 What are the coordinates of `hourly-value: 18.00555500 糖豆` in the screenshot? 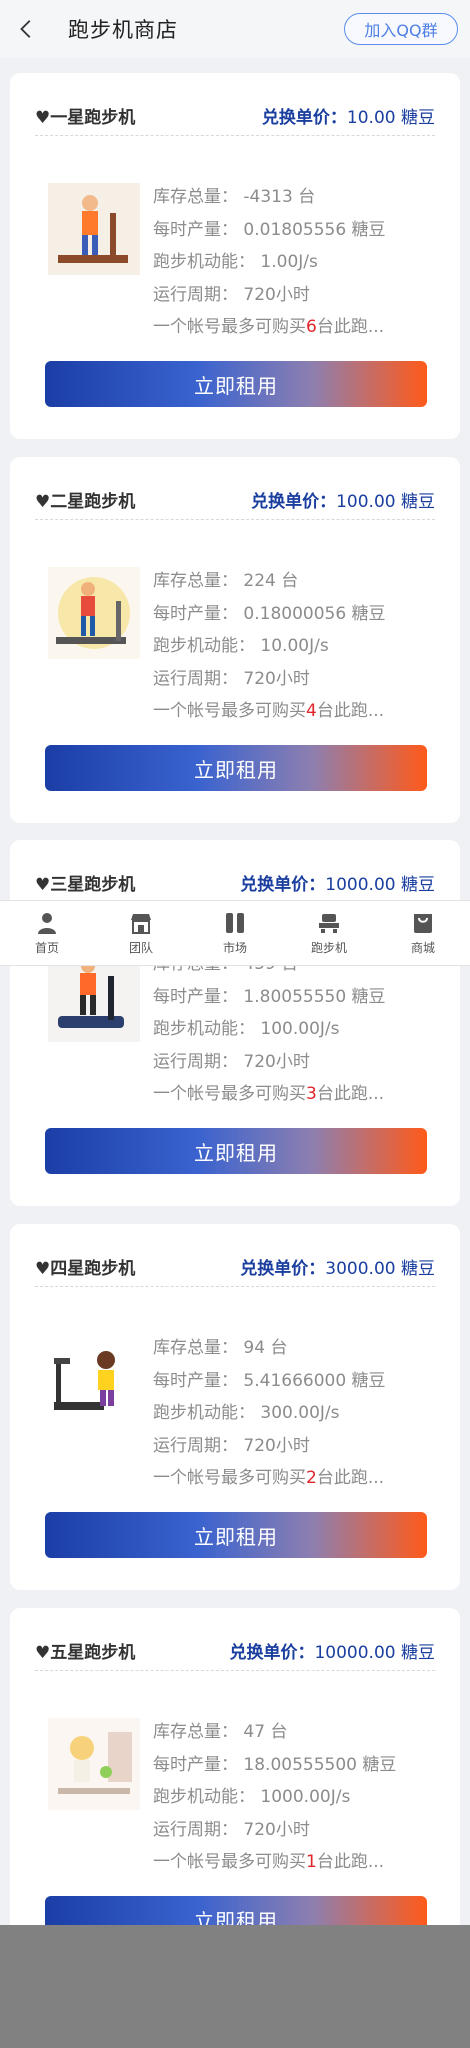 It's located at (320, 1764).